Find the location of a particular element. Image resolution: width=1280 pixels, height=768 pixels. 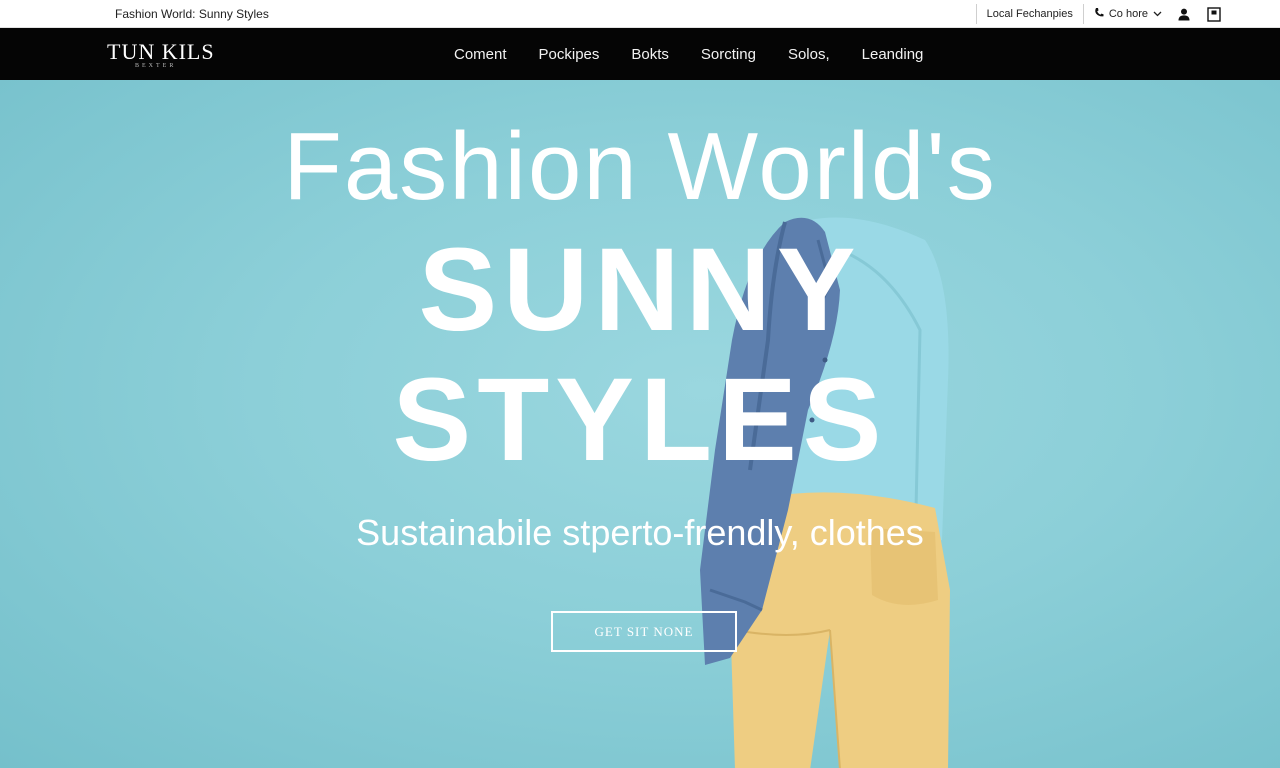

logo-text: TUN KILS is located at coordinates (161, 51).